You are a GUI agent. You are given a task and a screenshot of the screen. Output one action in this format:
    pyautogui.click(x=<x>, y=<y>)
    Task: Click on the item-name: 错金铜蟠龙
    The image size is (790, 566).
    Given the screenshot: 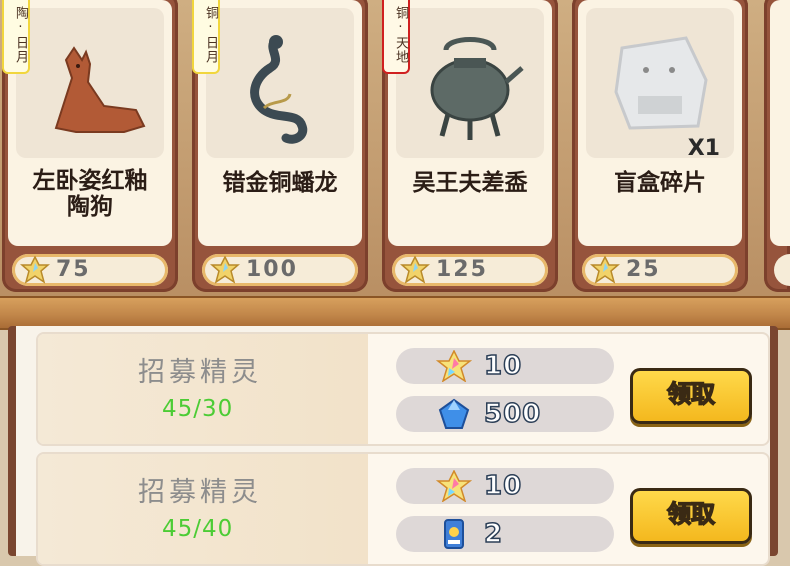 What is the action you would take?
    pyautogui.click(x=280, y=183)
    